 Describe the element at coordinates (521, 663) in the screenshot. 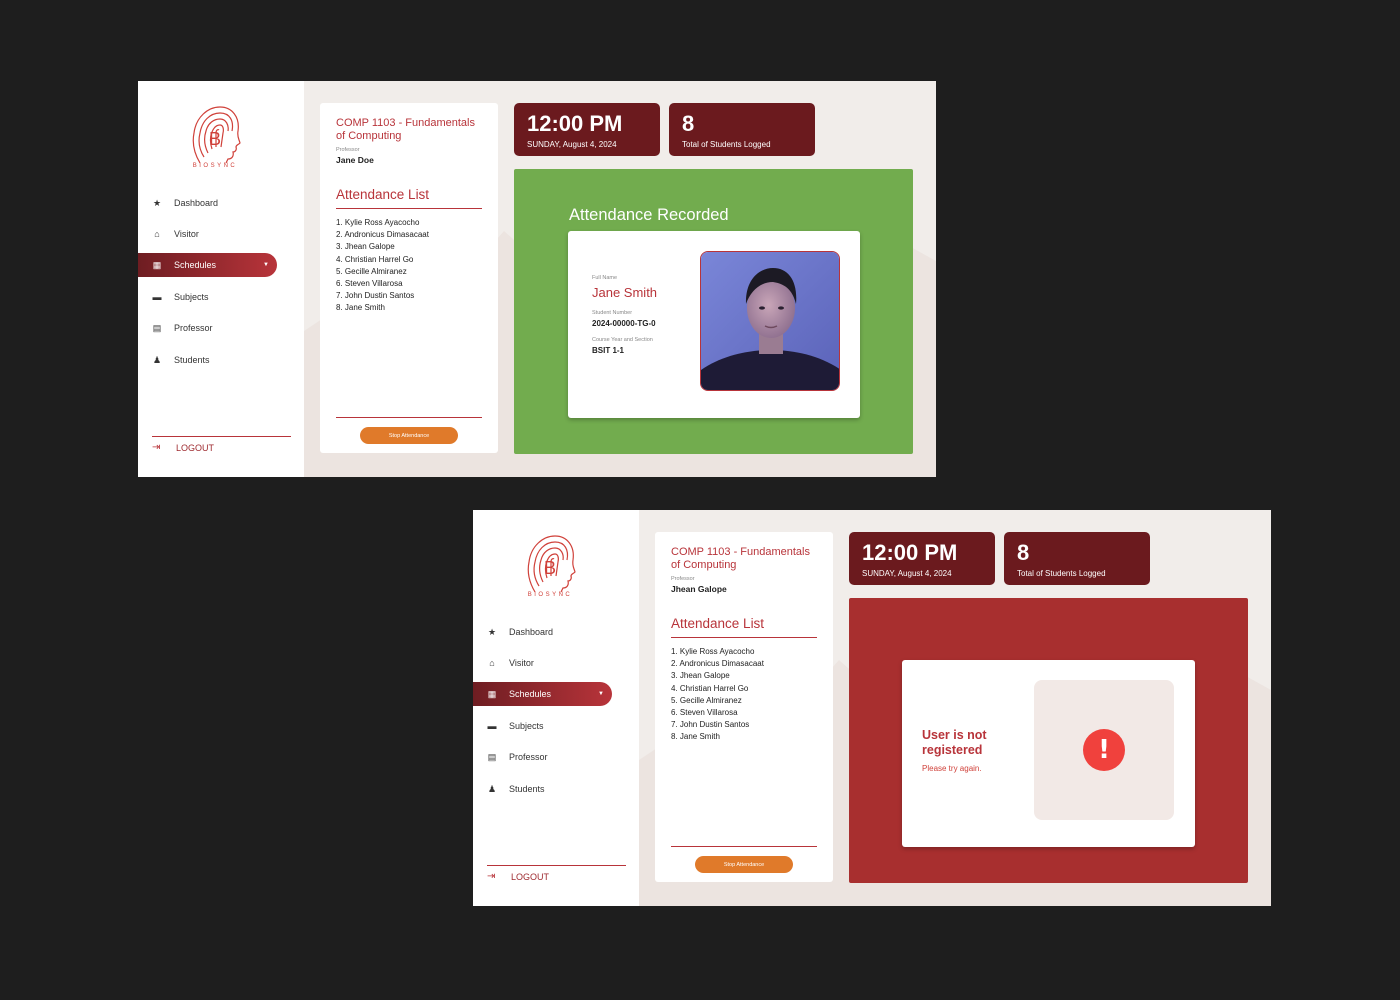

I see `sidebar-item-label: Visitor` at that location.